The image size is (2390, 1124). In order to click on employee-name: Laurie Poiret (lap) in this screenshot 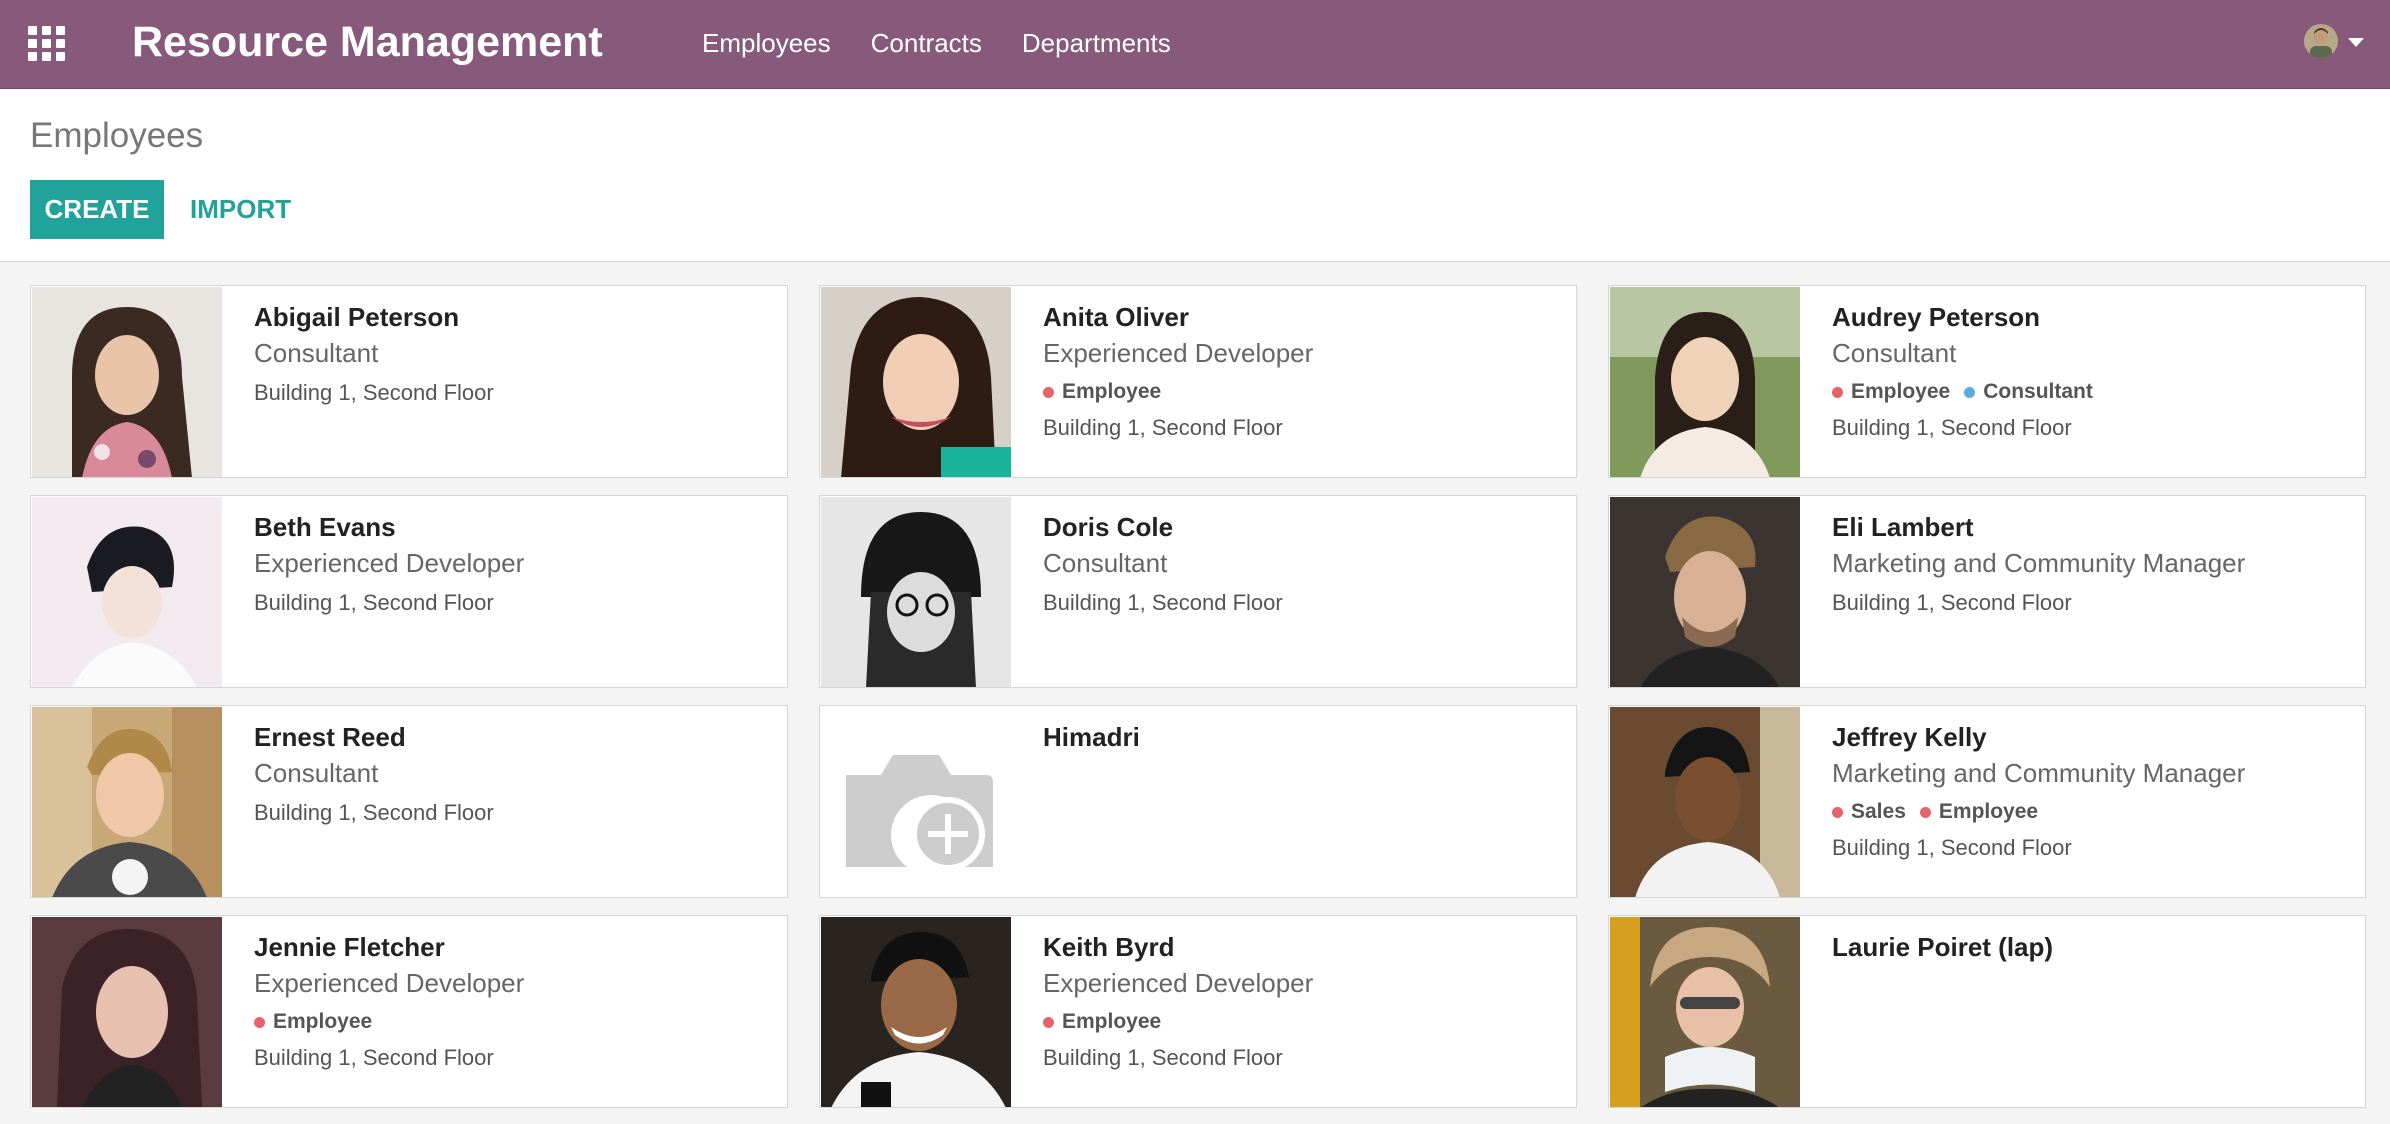, I will do `click(1943, 947)`.